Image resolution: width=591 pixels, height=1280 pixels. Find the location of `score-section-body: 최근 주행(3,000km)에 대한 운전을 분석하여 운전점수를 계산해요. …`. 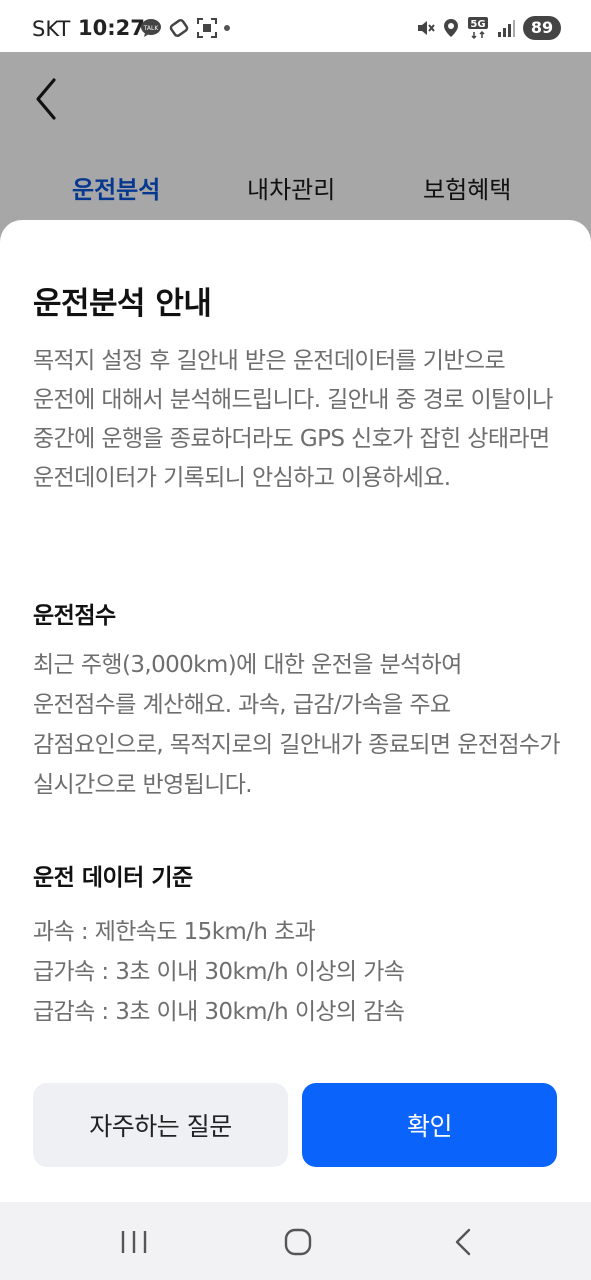

score-section-body: 최근 주행(3,000km)에 대한 운전을 분석하여 운전점수를 계산해요. … is located at coordinates (297, 725).